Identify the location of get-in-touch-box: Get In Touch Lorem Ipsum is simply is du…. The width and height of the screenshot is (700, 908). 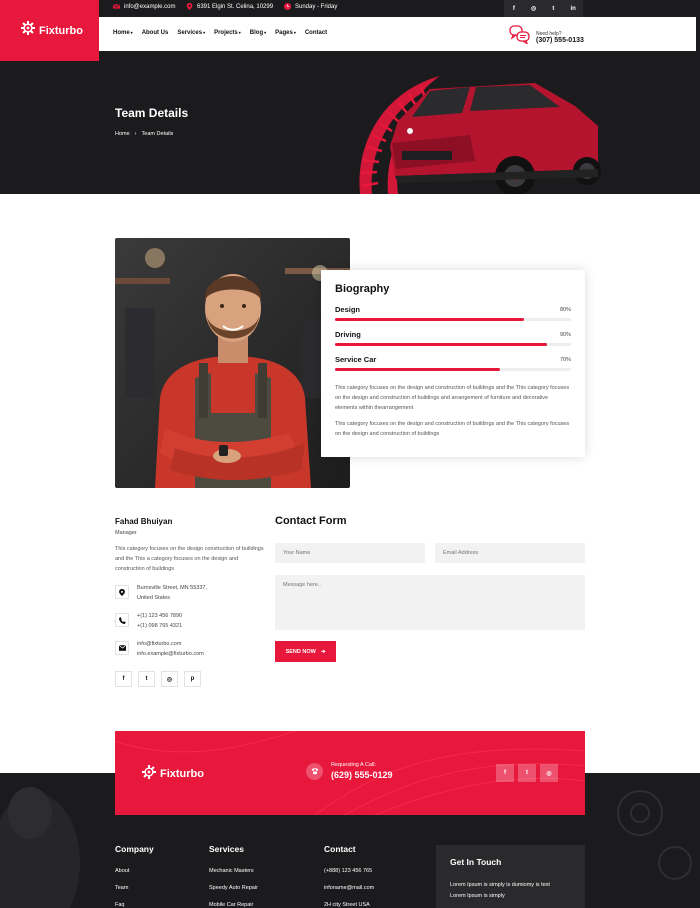
(510, 876).